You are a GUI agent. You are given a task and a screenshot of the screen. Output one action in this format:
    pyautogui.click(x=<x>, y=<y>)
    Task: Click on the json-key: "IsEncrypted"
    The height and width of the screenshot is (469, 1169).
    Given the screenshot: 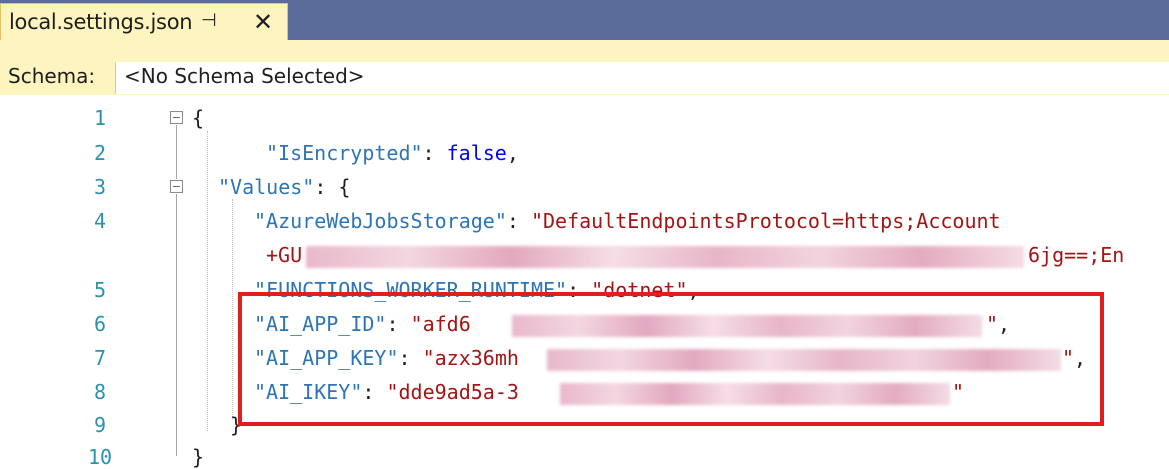 What is the action you would take?
    pyautogui.click(x=344, y=153)
    